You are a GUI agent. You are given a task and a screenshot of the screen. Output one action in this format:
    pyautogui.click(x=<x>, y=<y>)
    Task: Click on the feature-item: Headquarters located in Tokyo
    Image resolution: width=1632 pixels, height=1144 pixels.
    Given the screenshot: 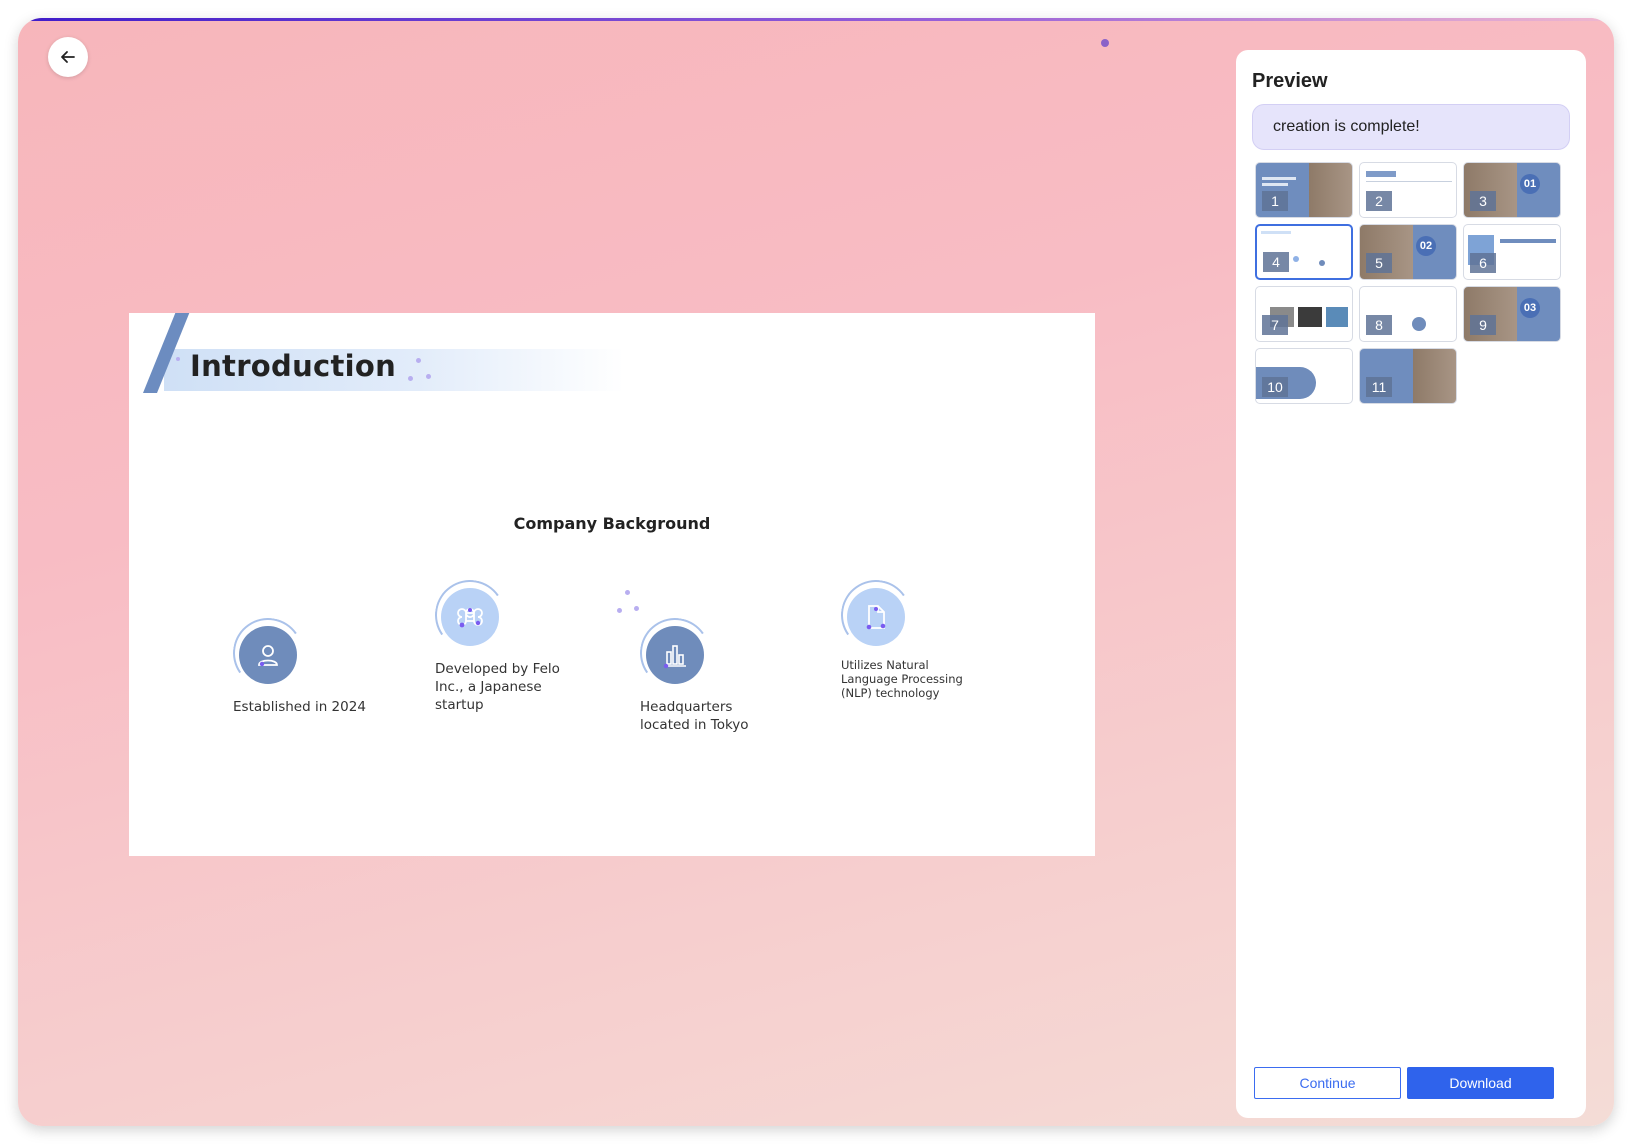 What is the action you would take?
    pyautogui.click(x=715, y=673)
    